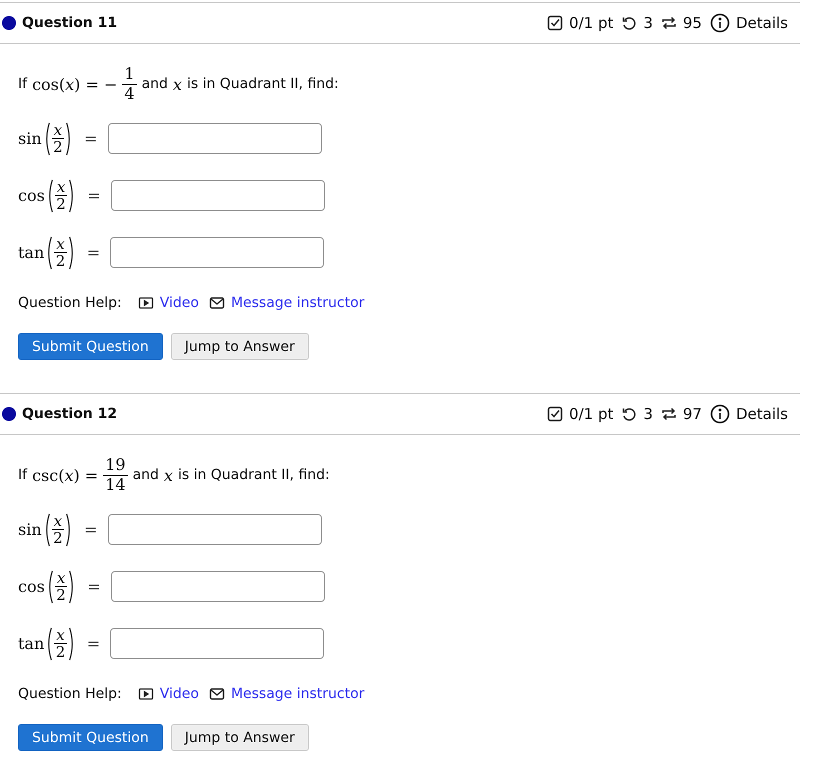 The width and height of the screenshot is (813, 774). What do you see at coordinates (692, 23) in the screenshot?
I see `attempts-count: 95` at bounding box center [692, 23].